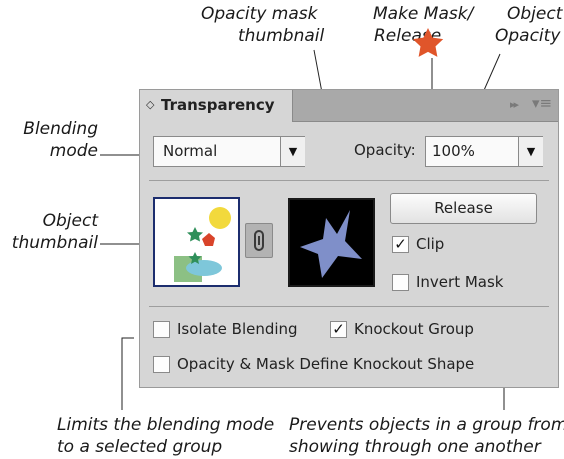  I want to click on opacity-label: Opacity:, so click(385, 150).